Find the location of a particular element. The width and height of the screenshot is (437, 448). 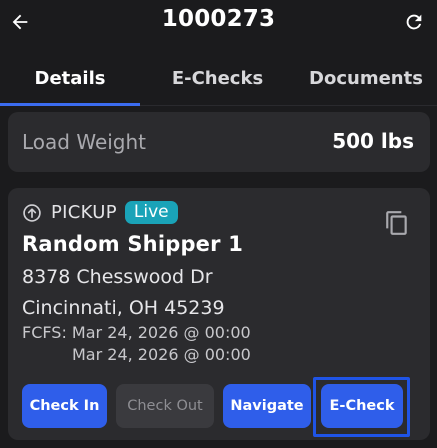

stop-type-label: PICKUP is located at coordinates (84, 212).